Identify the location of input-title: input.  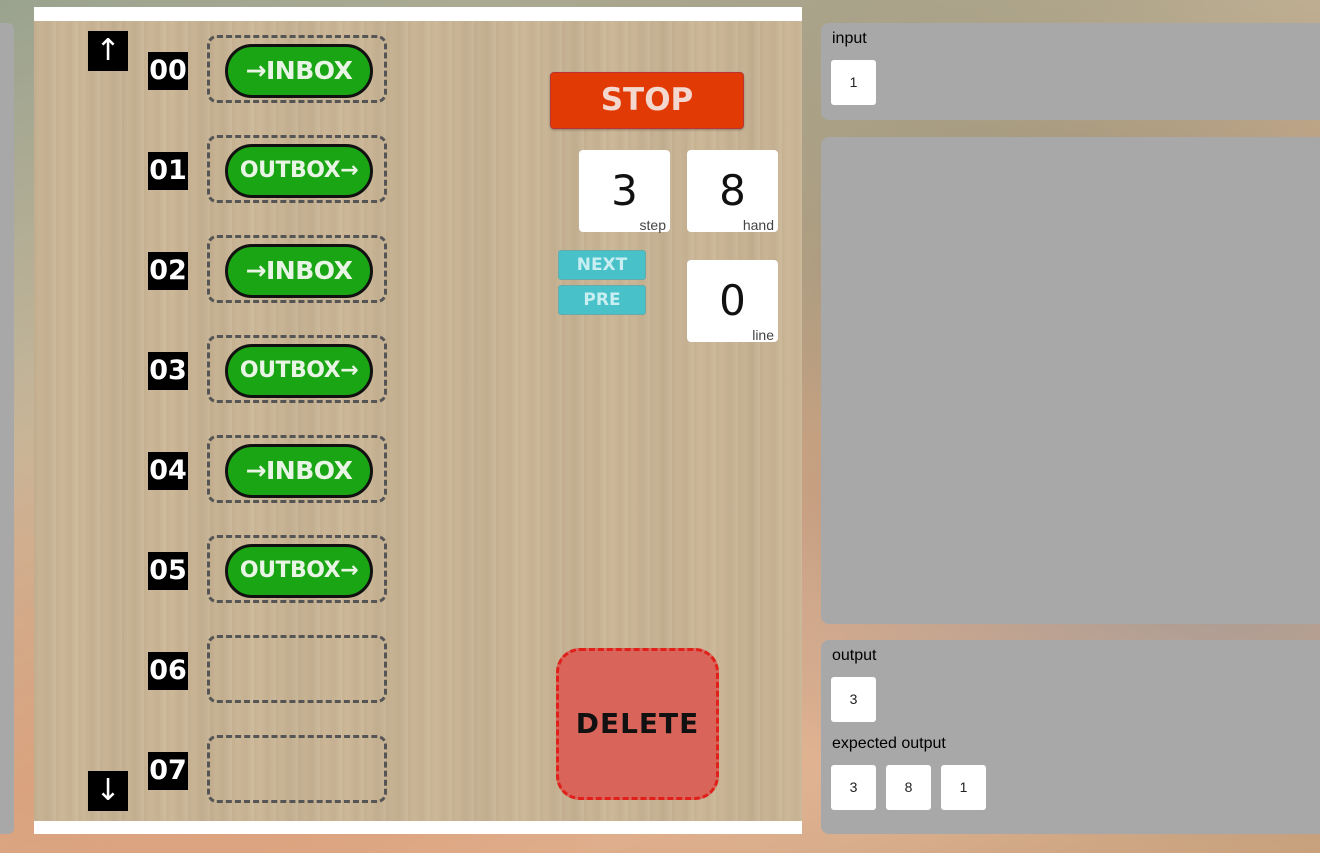
(849, 38).